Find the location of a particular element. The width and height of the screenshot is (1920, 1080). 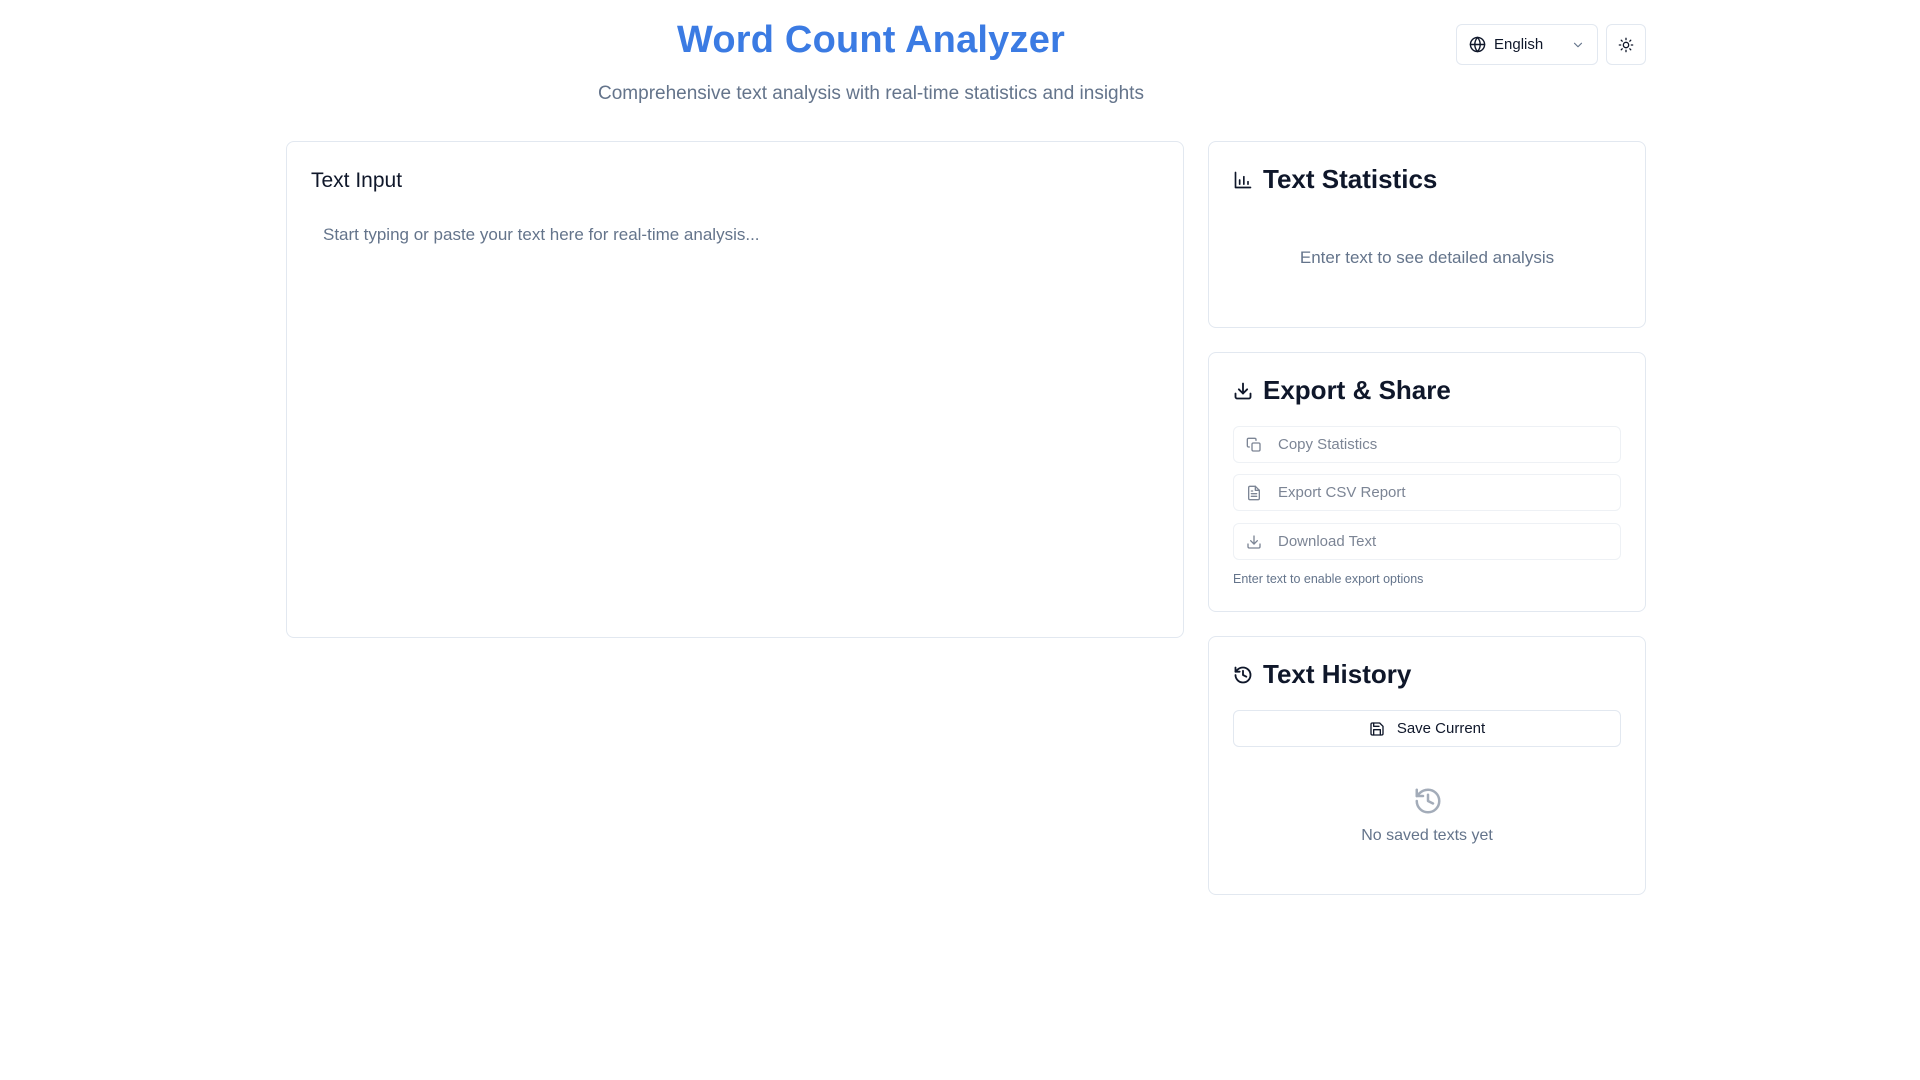

copy-statistics-label: Copy Statistics is located at coordinates (1328, 444).